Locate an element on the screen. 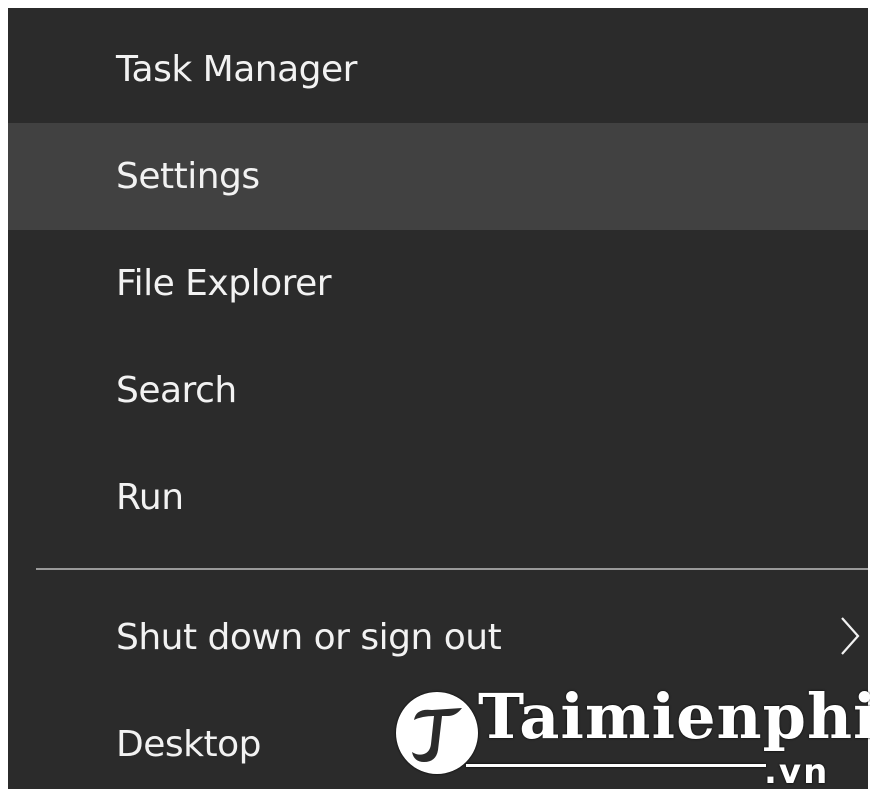 The width and height of the screenshot is (870, 798). watermark-logo-icon is located at coordinates (437, 733).